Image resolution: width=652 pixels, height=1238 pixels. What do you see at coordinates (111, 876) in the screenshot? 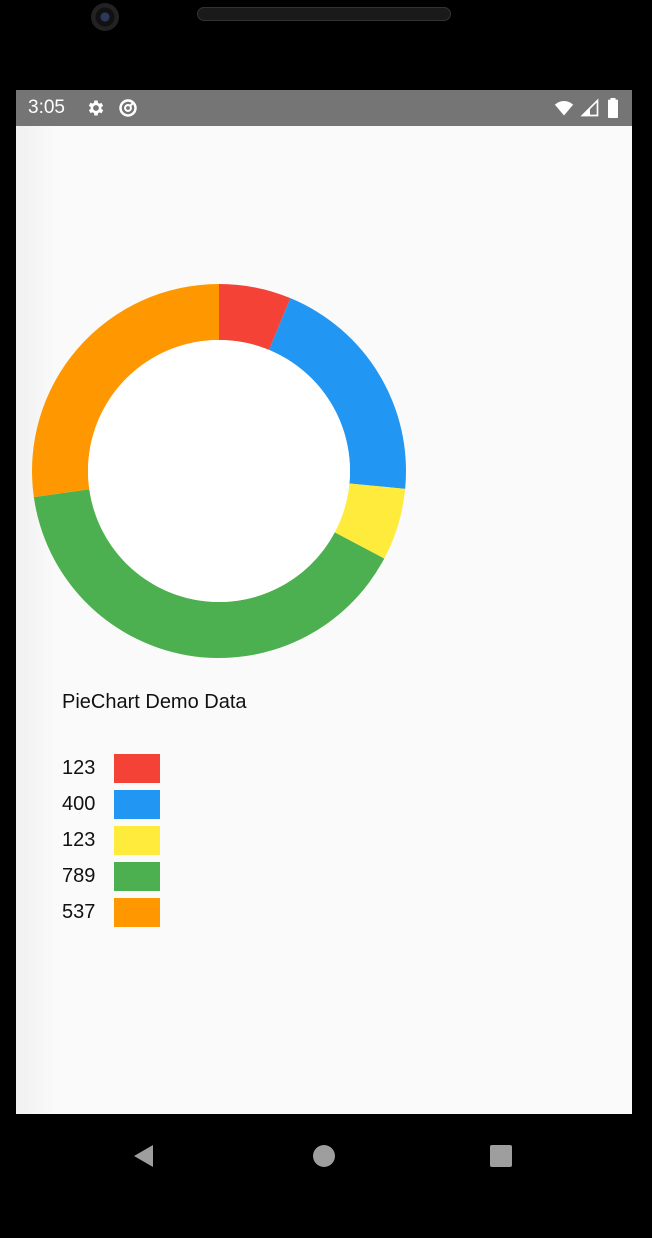
I see `legend-item: 789` at bounding box center [111, 876].